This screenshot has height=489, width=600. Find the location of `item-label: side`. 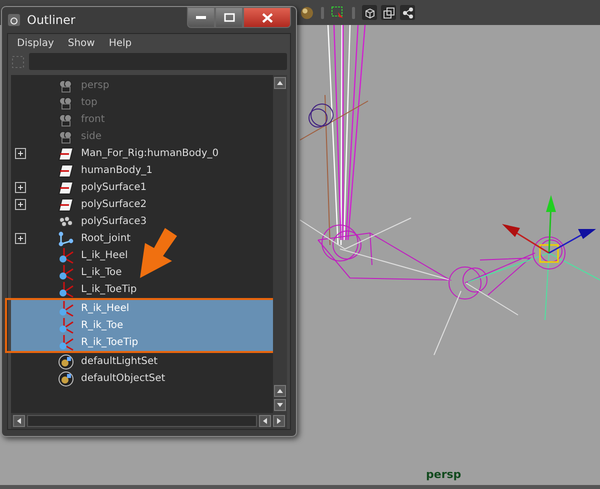

item-label: side is located at coordinates (91, 136).